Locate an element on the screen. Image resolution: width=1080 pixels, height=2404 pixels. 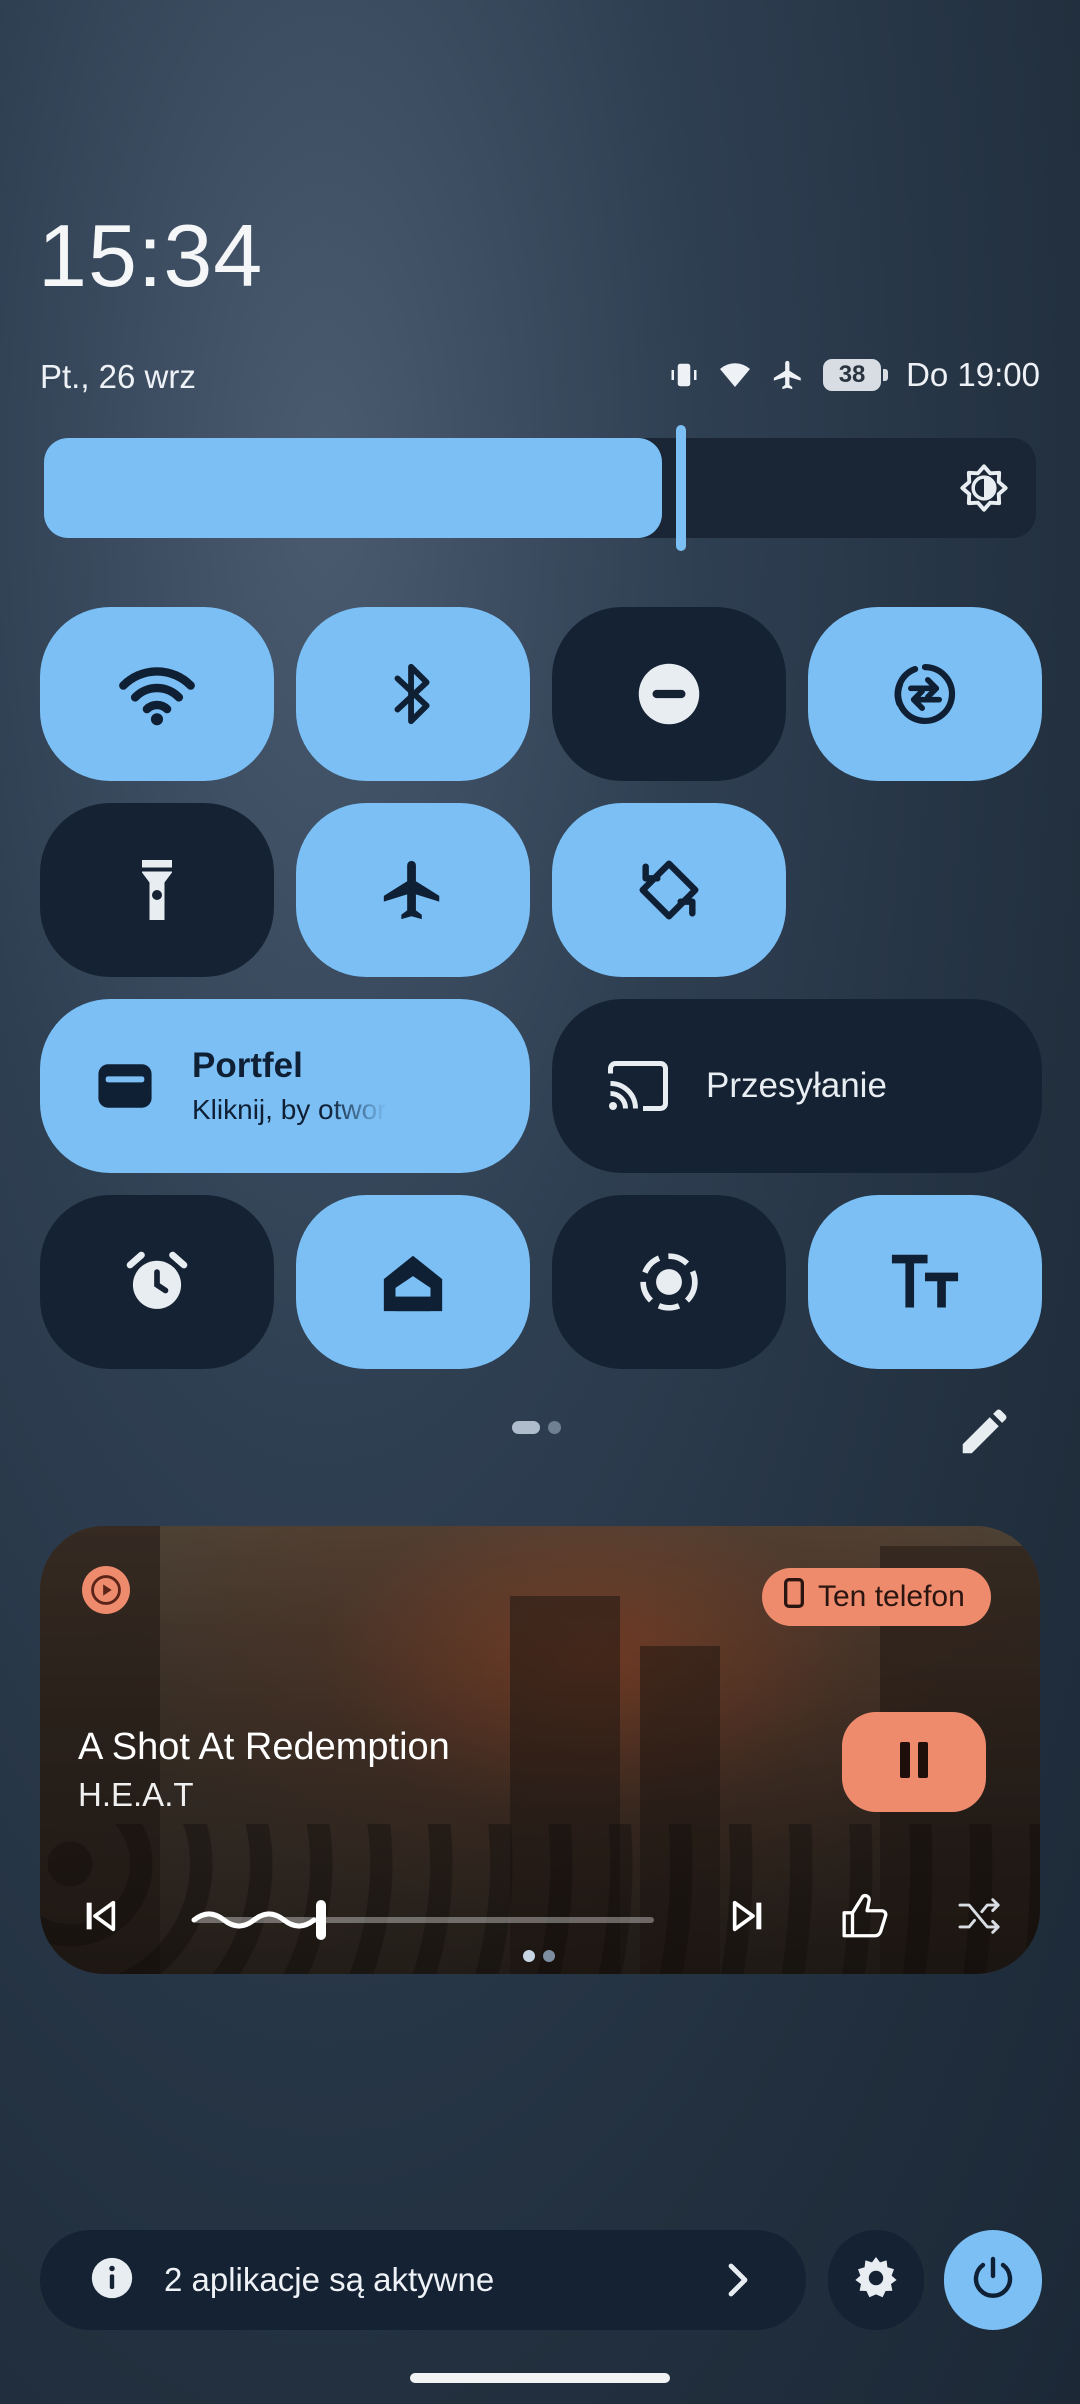
tile-bluetooth is located at coordinates (413, 694).